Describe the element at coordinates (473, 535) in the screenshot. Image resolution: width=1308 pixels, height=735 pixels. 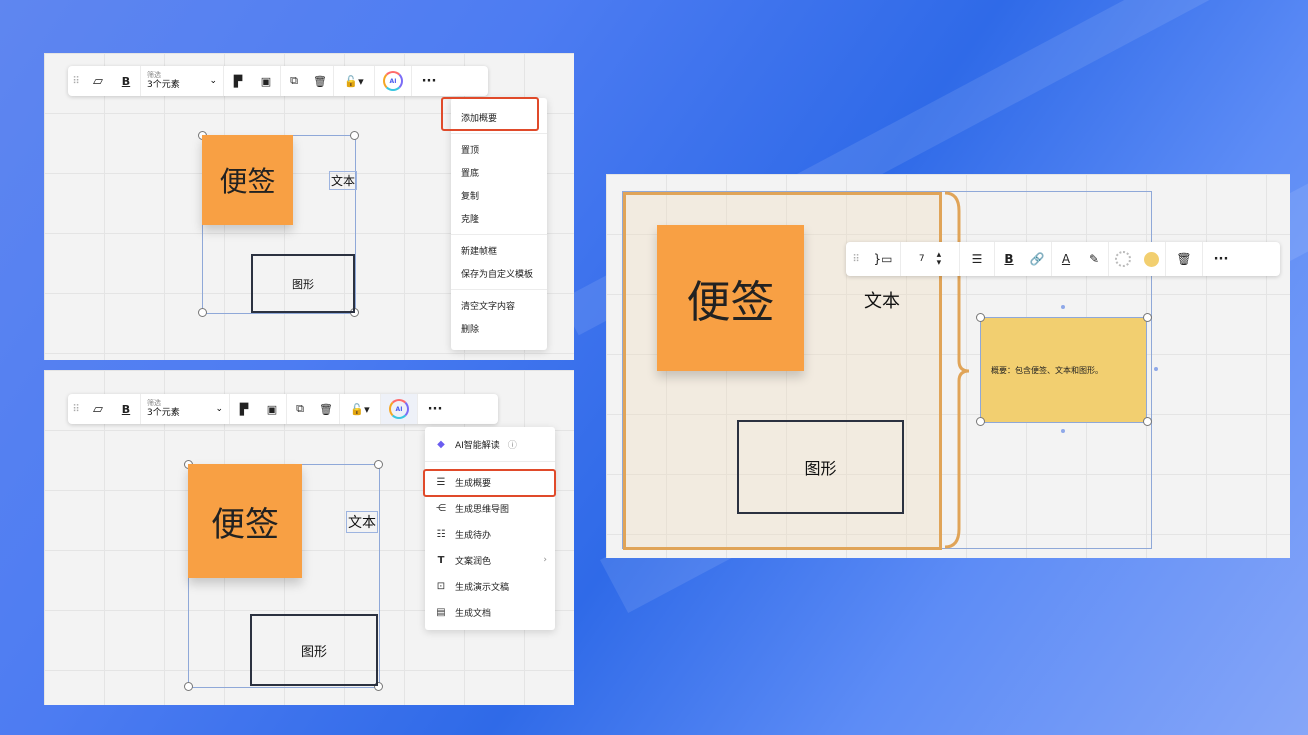
I see `menu-item-label: 生成待办` at that location.